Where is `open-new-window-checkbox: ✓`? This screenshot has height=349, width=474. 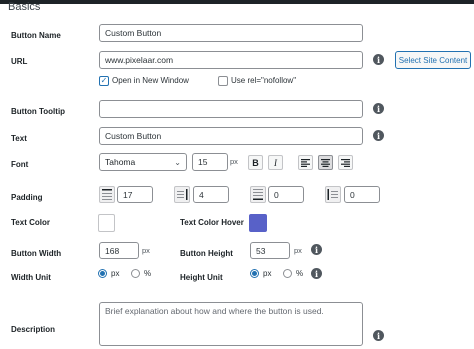 open-new-window-checkbox: ✓ is located at coordinates (104, 81).